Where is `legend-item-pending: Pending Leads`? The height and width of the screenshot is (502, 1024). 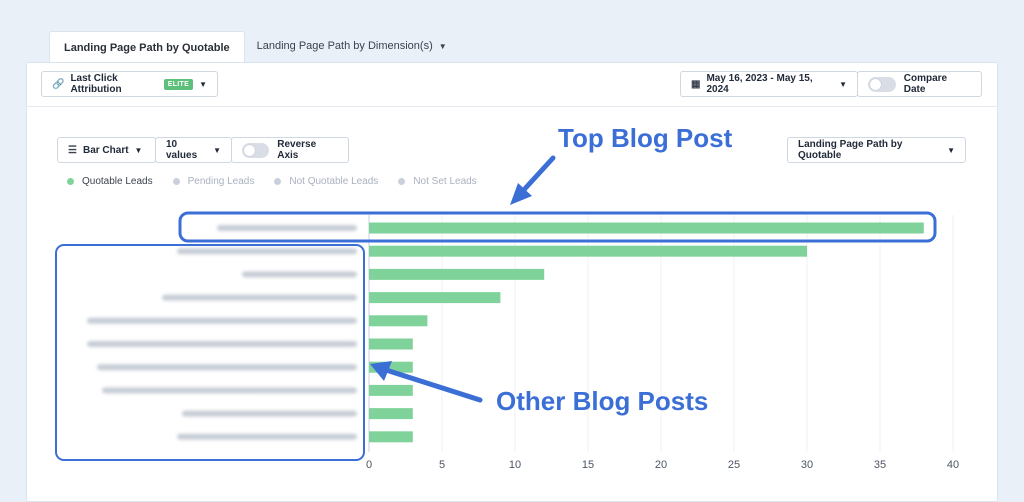 legend-item-pending: Pending Leads is located at coordinates (213, 181).